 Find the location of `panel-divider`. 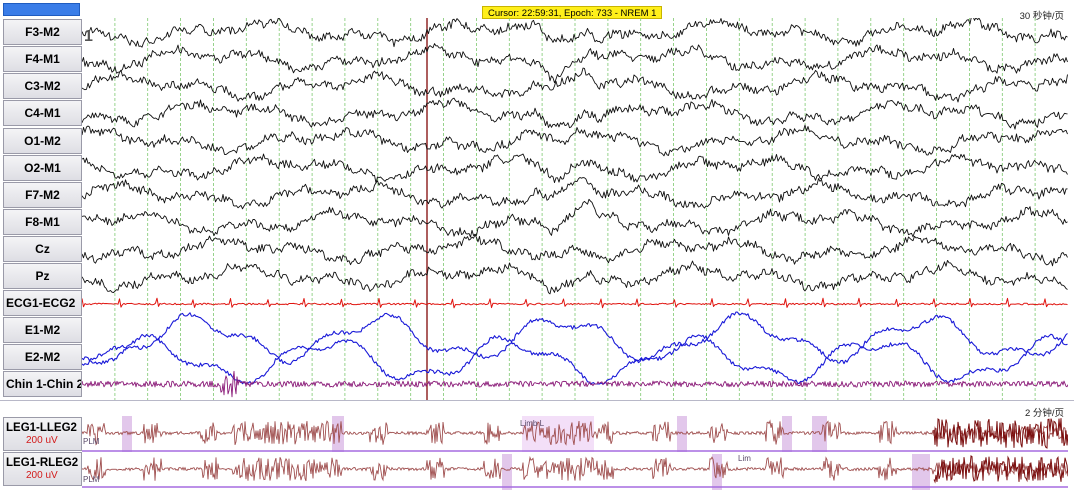

panel-divider is located at coordinates (537, 400).